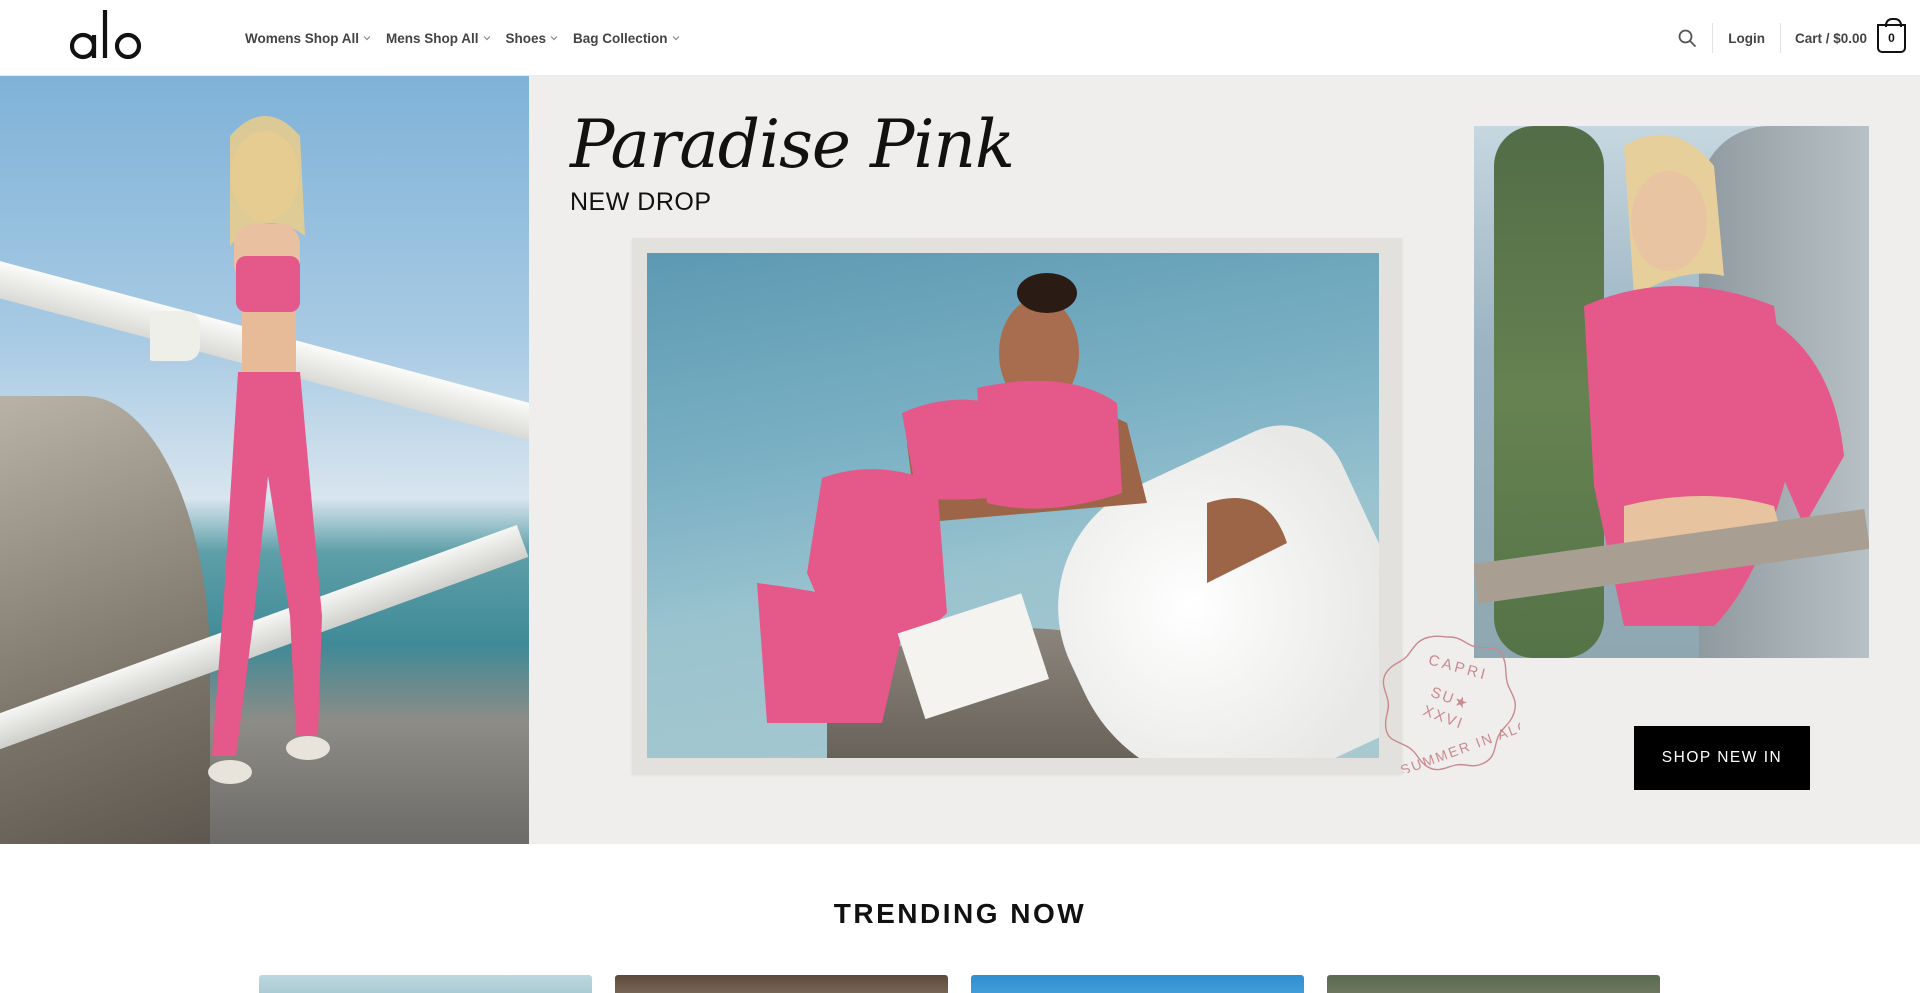 The width and height of the screenshot is (1920, 993). I want to click on cart-count: 0, so click(1891, 38).